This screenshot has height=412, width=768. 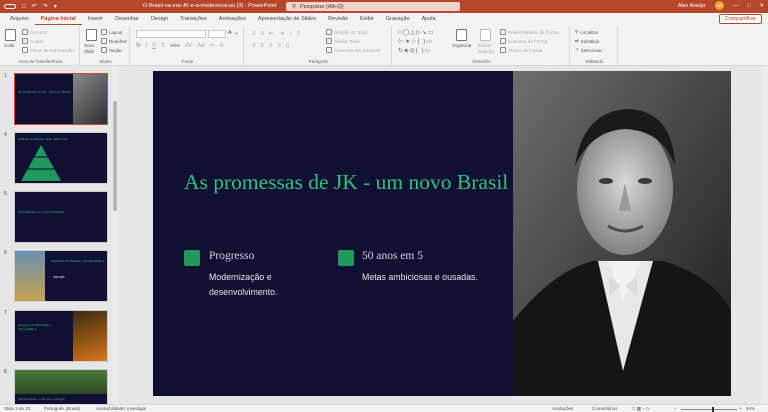 I want to click on bullet-heading-1: Progresso, so click(x=231, y=256).